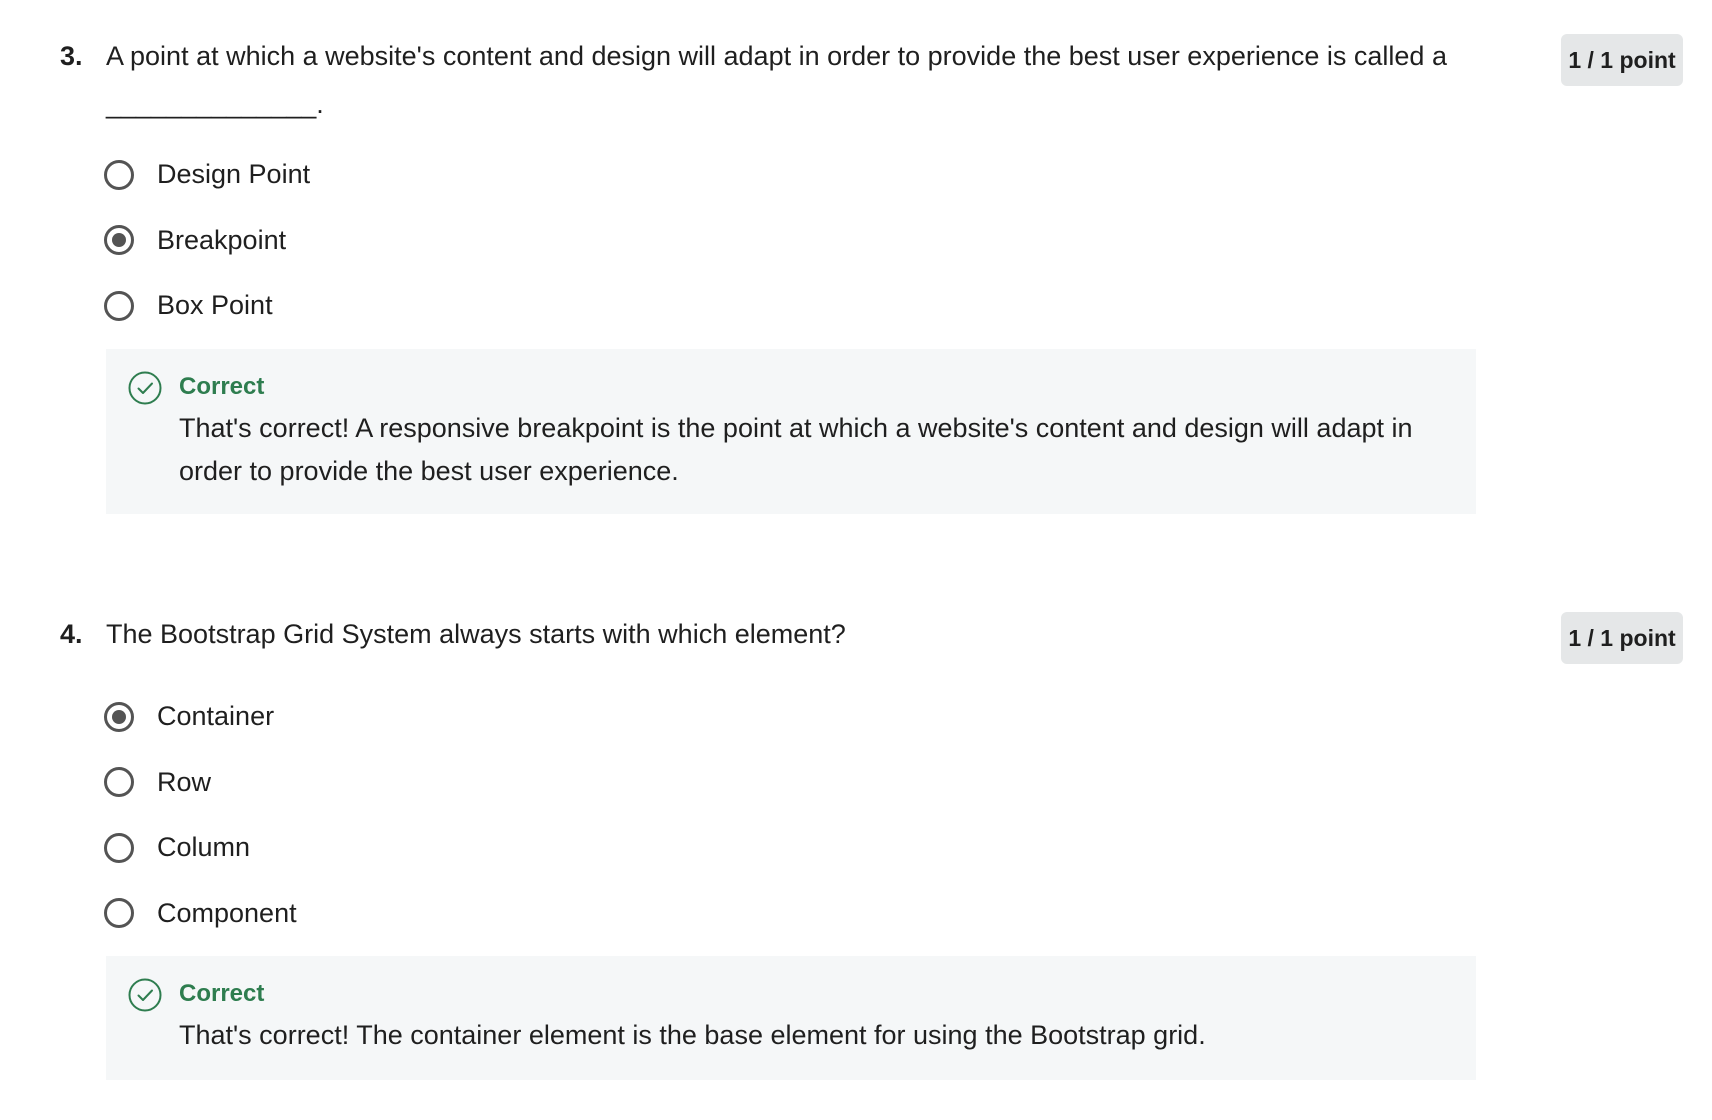 This screenshot has width=1712, height=1120. I want to click on option-label: Breakpoint, so click(222, 239).